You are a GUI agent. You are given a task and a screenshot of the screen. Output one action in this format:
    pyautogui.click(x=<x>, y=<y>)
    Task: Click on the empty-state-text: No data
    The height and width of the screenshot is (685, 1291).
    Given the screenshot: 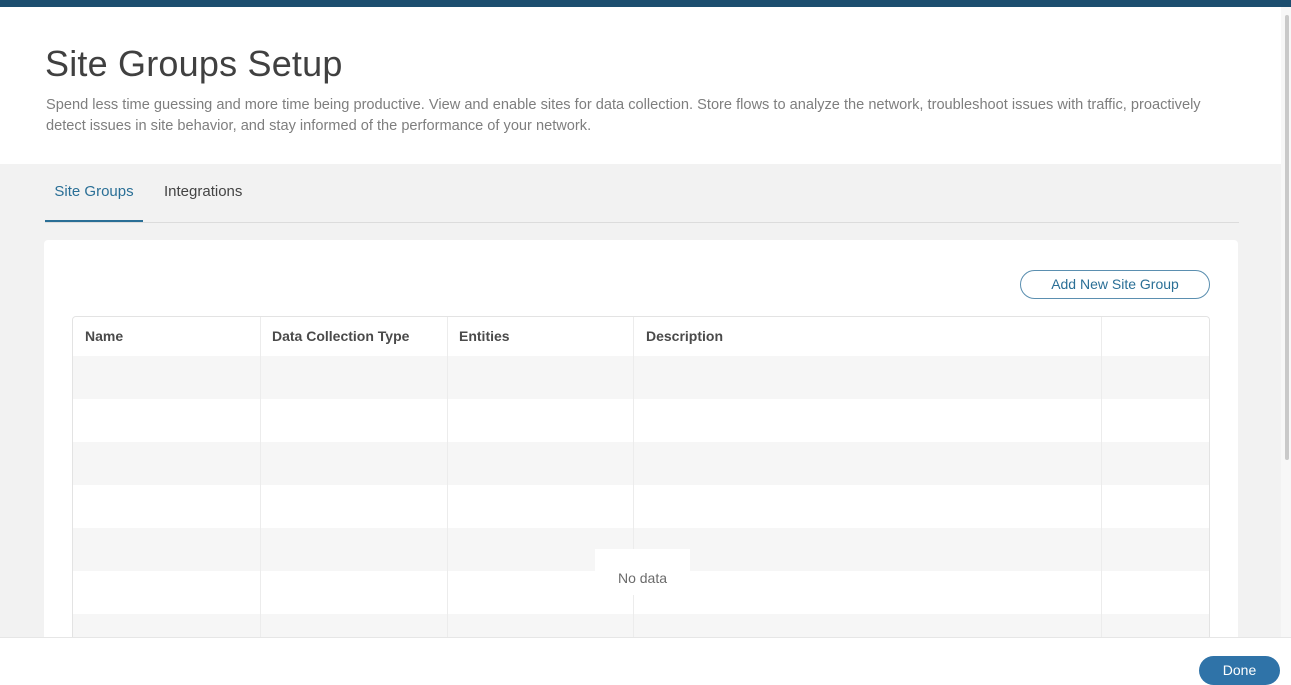 What is the action you would take?
    pyautogui.click(x=642, y=578)
    